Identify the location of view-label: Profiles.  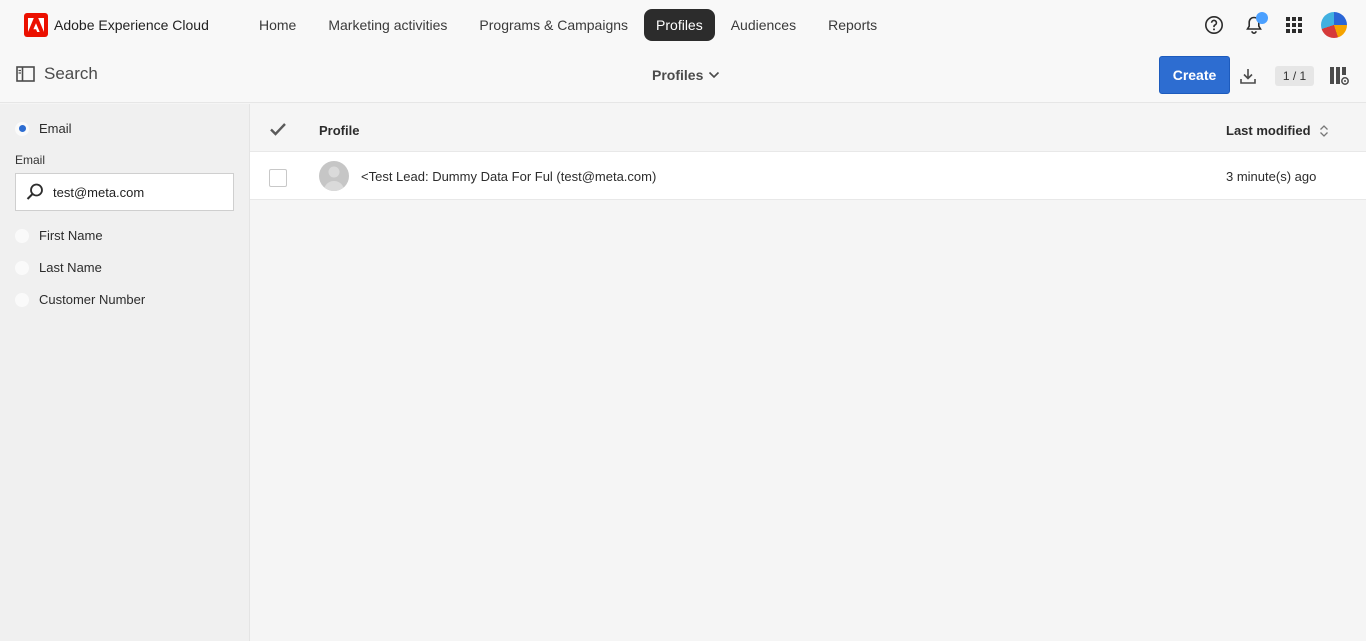
(678, 75).